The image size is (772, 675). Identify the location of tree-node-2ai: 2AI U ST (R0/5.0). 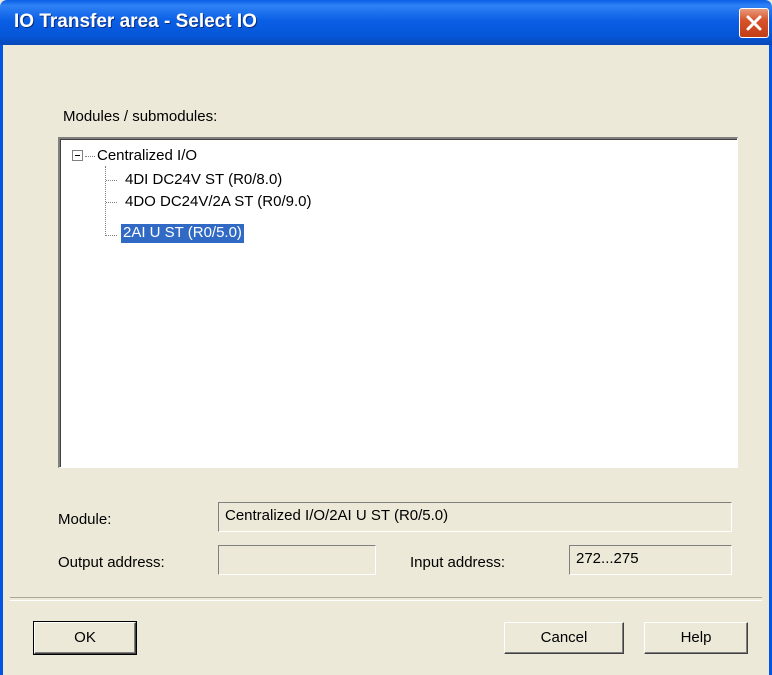
(182, 233).